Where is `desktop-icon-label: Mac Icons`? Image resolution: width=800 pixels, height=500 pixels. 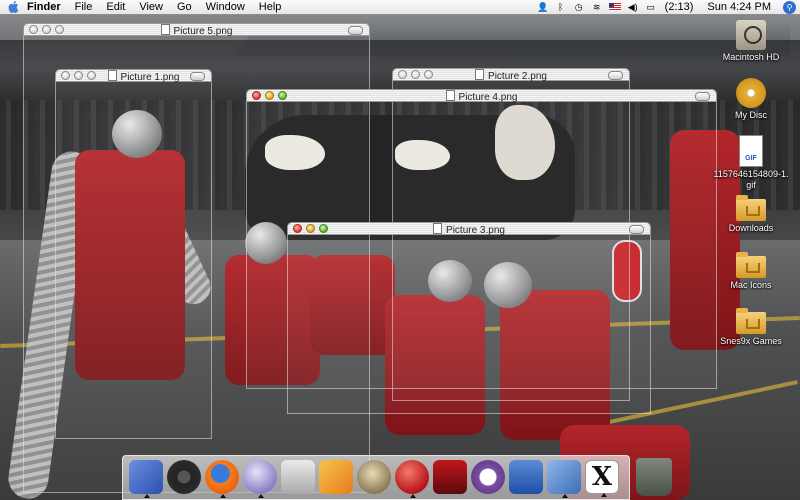 desktop-icon-label: Mac Icons is located at coordinates (751, 285).